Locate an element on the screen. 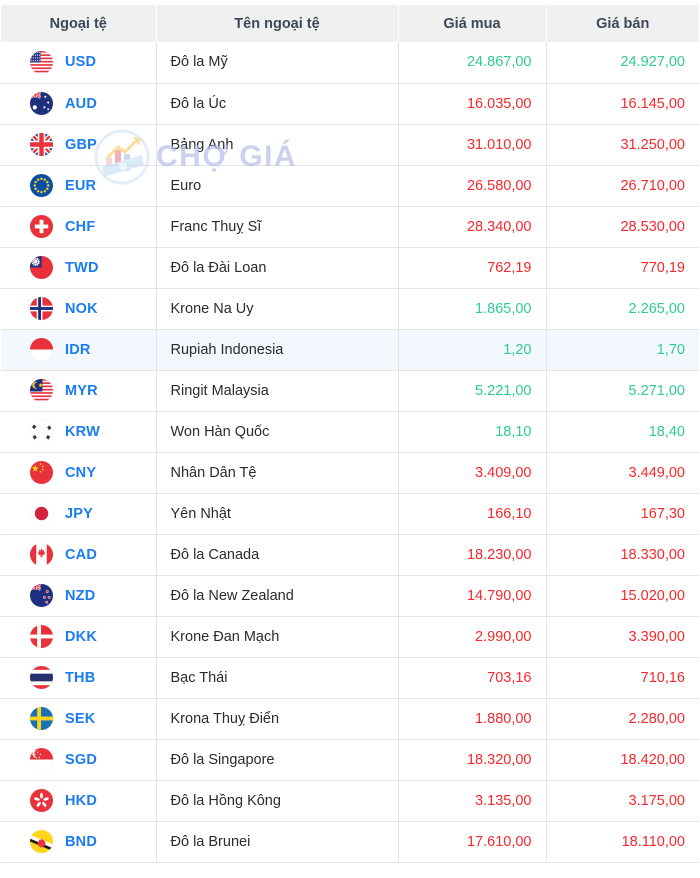 The width and height of the screenshot is (700, 878). currency-code-label: CNY is located at coordinates (81, 472).